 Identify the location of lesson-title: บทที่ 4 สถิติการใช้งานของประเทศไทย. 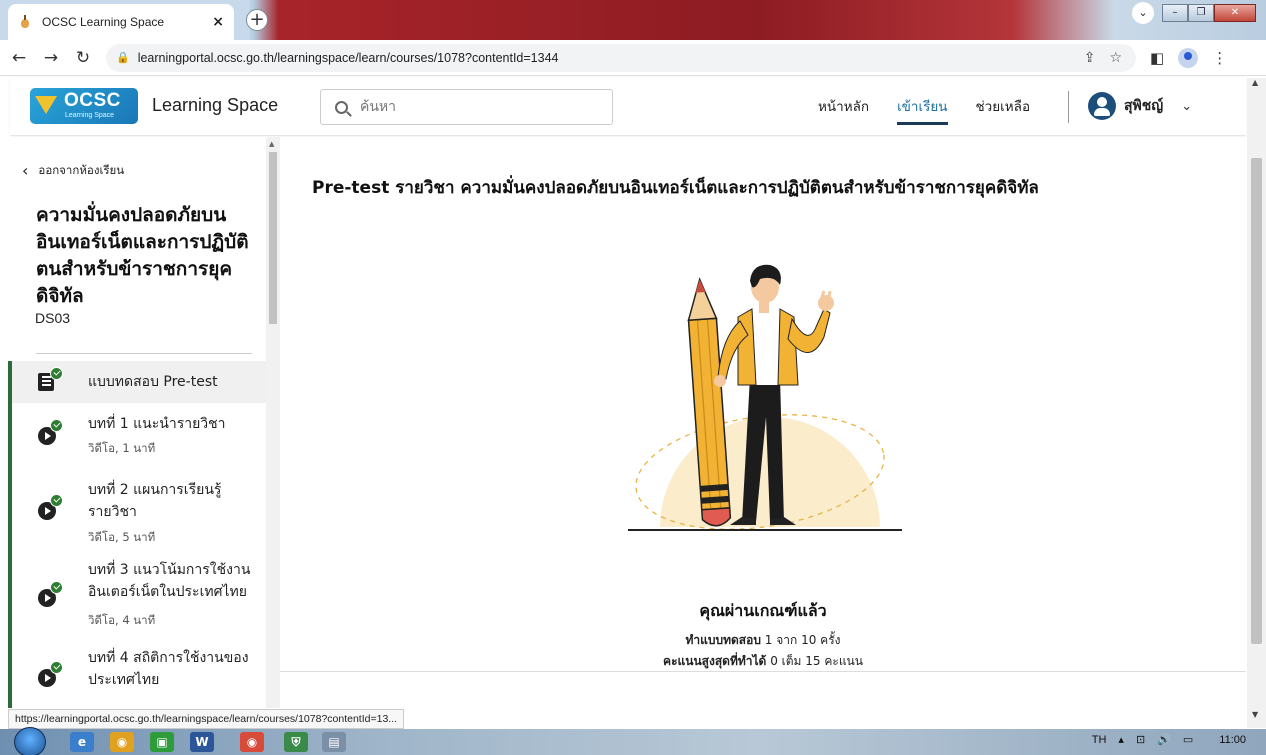
(168, 669).